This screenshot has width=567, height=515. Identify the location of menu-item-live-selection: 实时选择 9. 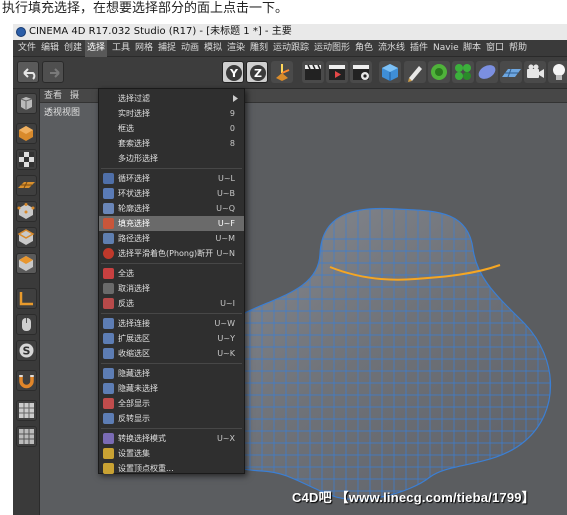
(171, 113).